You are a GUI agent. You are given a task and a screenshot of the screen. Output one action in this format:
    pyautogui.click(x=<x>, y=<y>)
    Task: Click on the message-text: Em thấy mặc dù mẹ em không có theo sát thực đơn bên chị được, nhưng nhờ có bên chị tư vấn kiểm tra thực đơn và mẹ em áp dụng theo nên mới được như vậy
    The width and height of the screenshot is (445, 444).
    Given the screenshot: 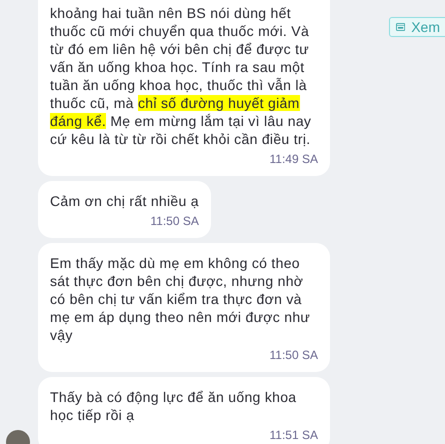 What is the action you would take?
    pyautogui.click(x=181, y=299)
    